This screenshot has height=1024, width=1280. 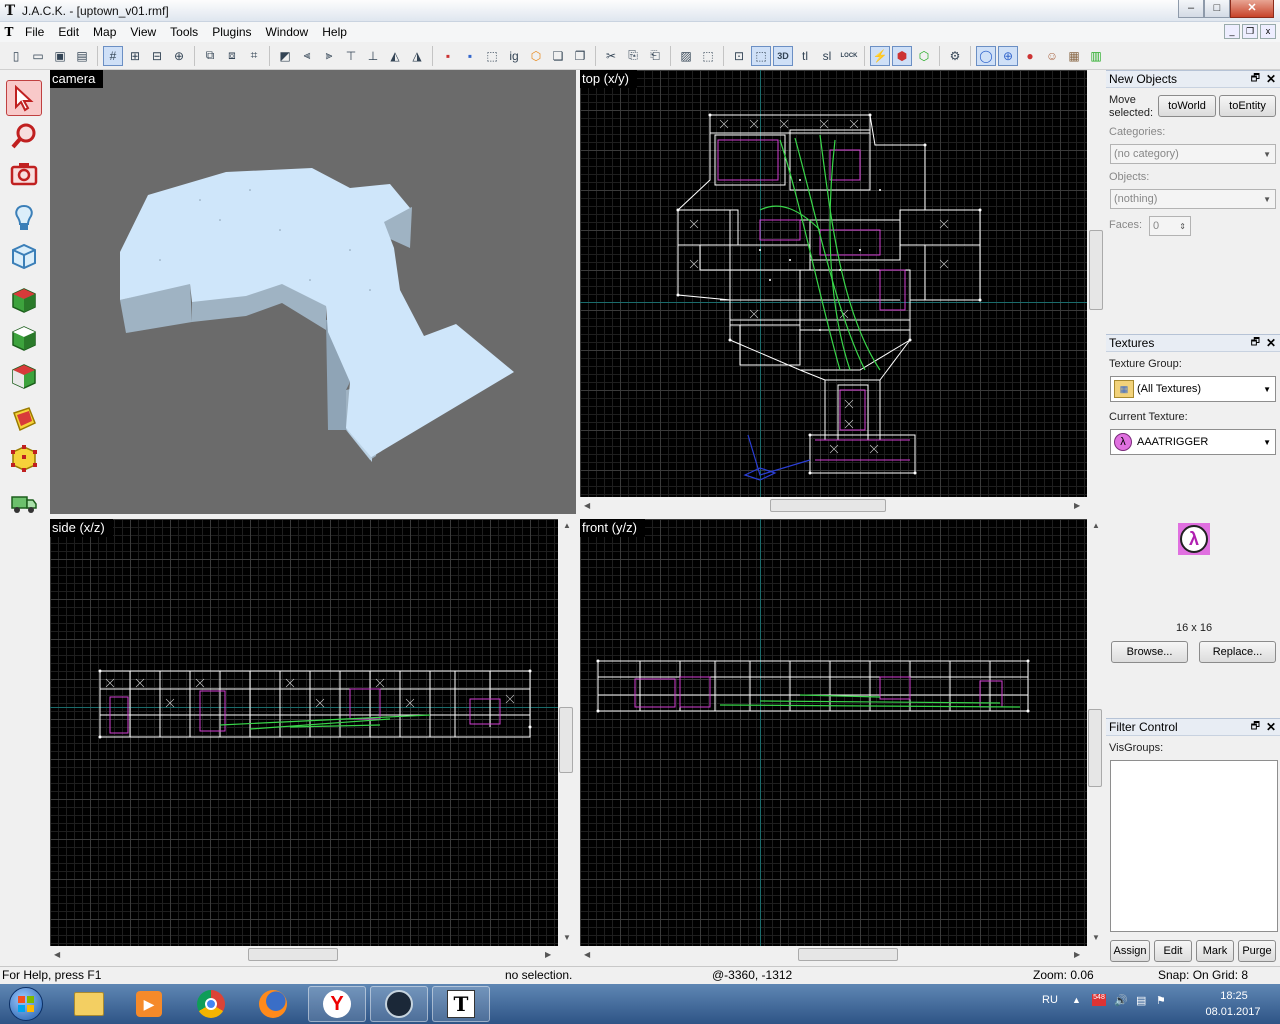 I want to click on entity-tool-icon, so click(x=24, y=218).